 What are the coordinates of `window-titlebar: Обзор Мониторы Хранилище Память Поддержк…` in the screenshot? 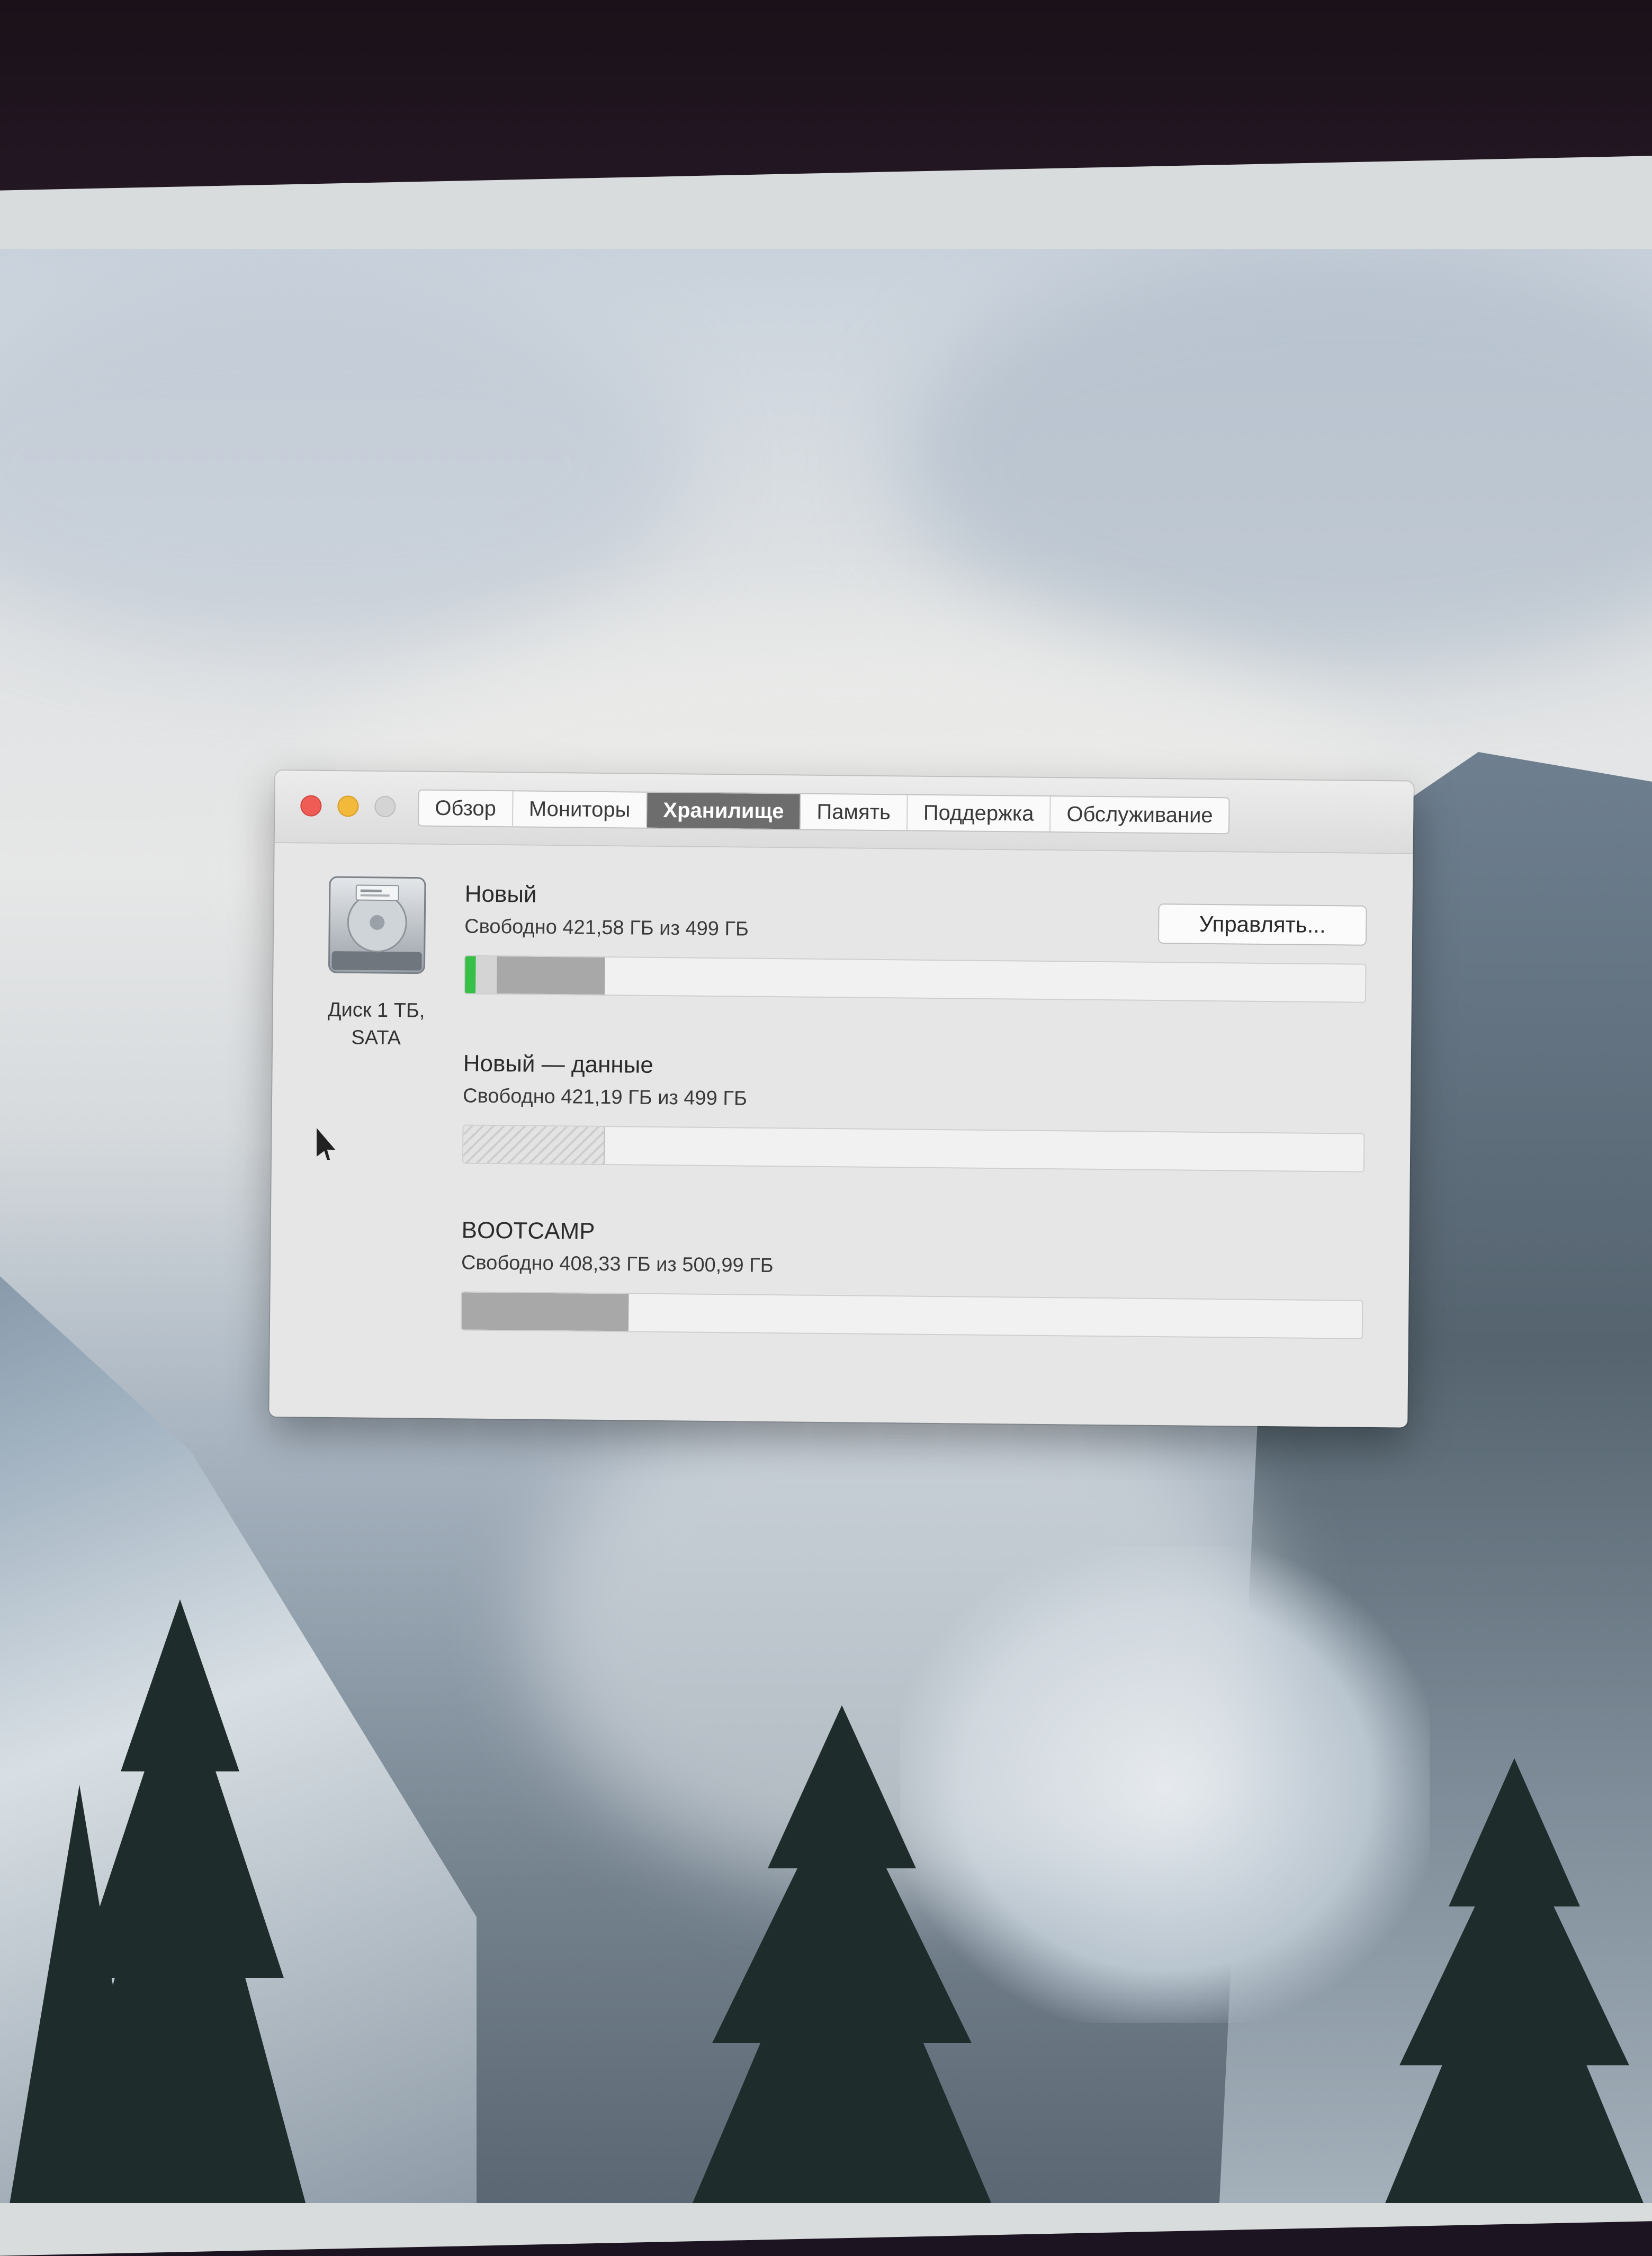 It's located at (844, 812).